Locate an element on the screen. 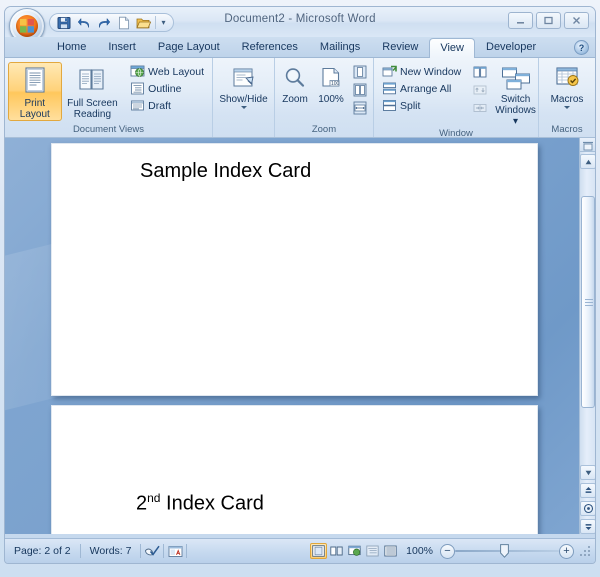  zoom-slider is located at coordinates (507, 551).